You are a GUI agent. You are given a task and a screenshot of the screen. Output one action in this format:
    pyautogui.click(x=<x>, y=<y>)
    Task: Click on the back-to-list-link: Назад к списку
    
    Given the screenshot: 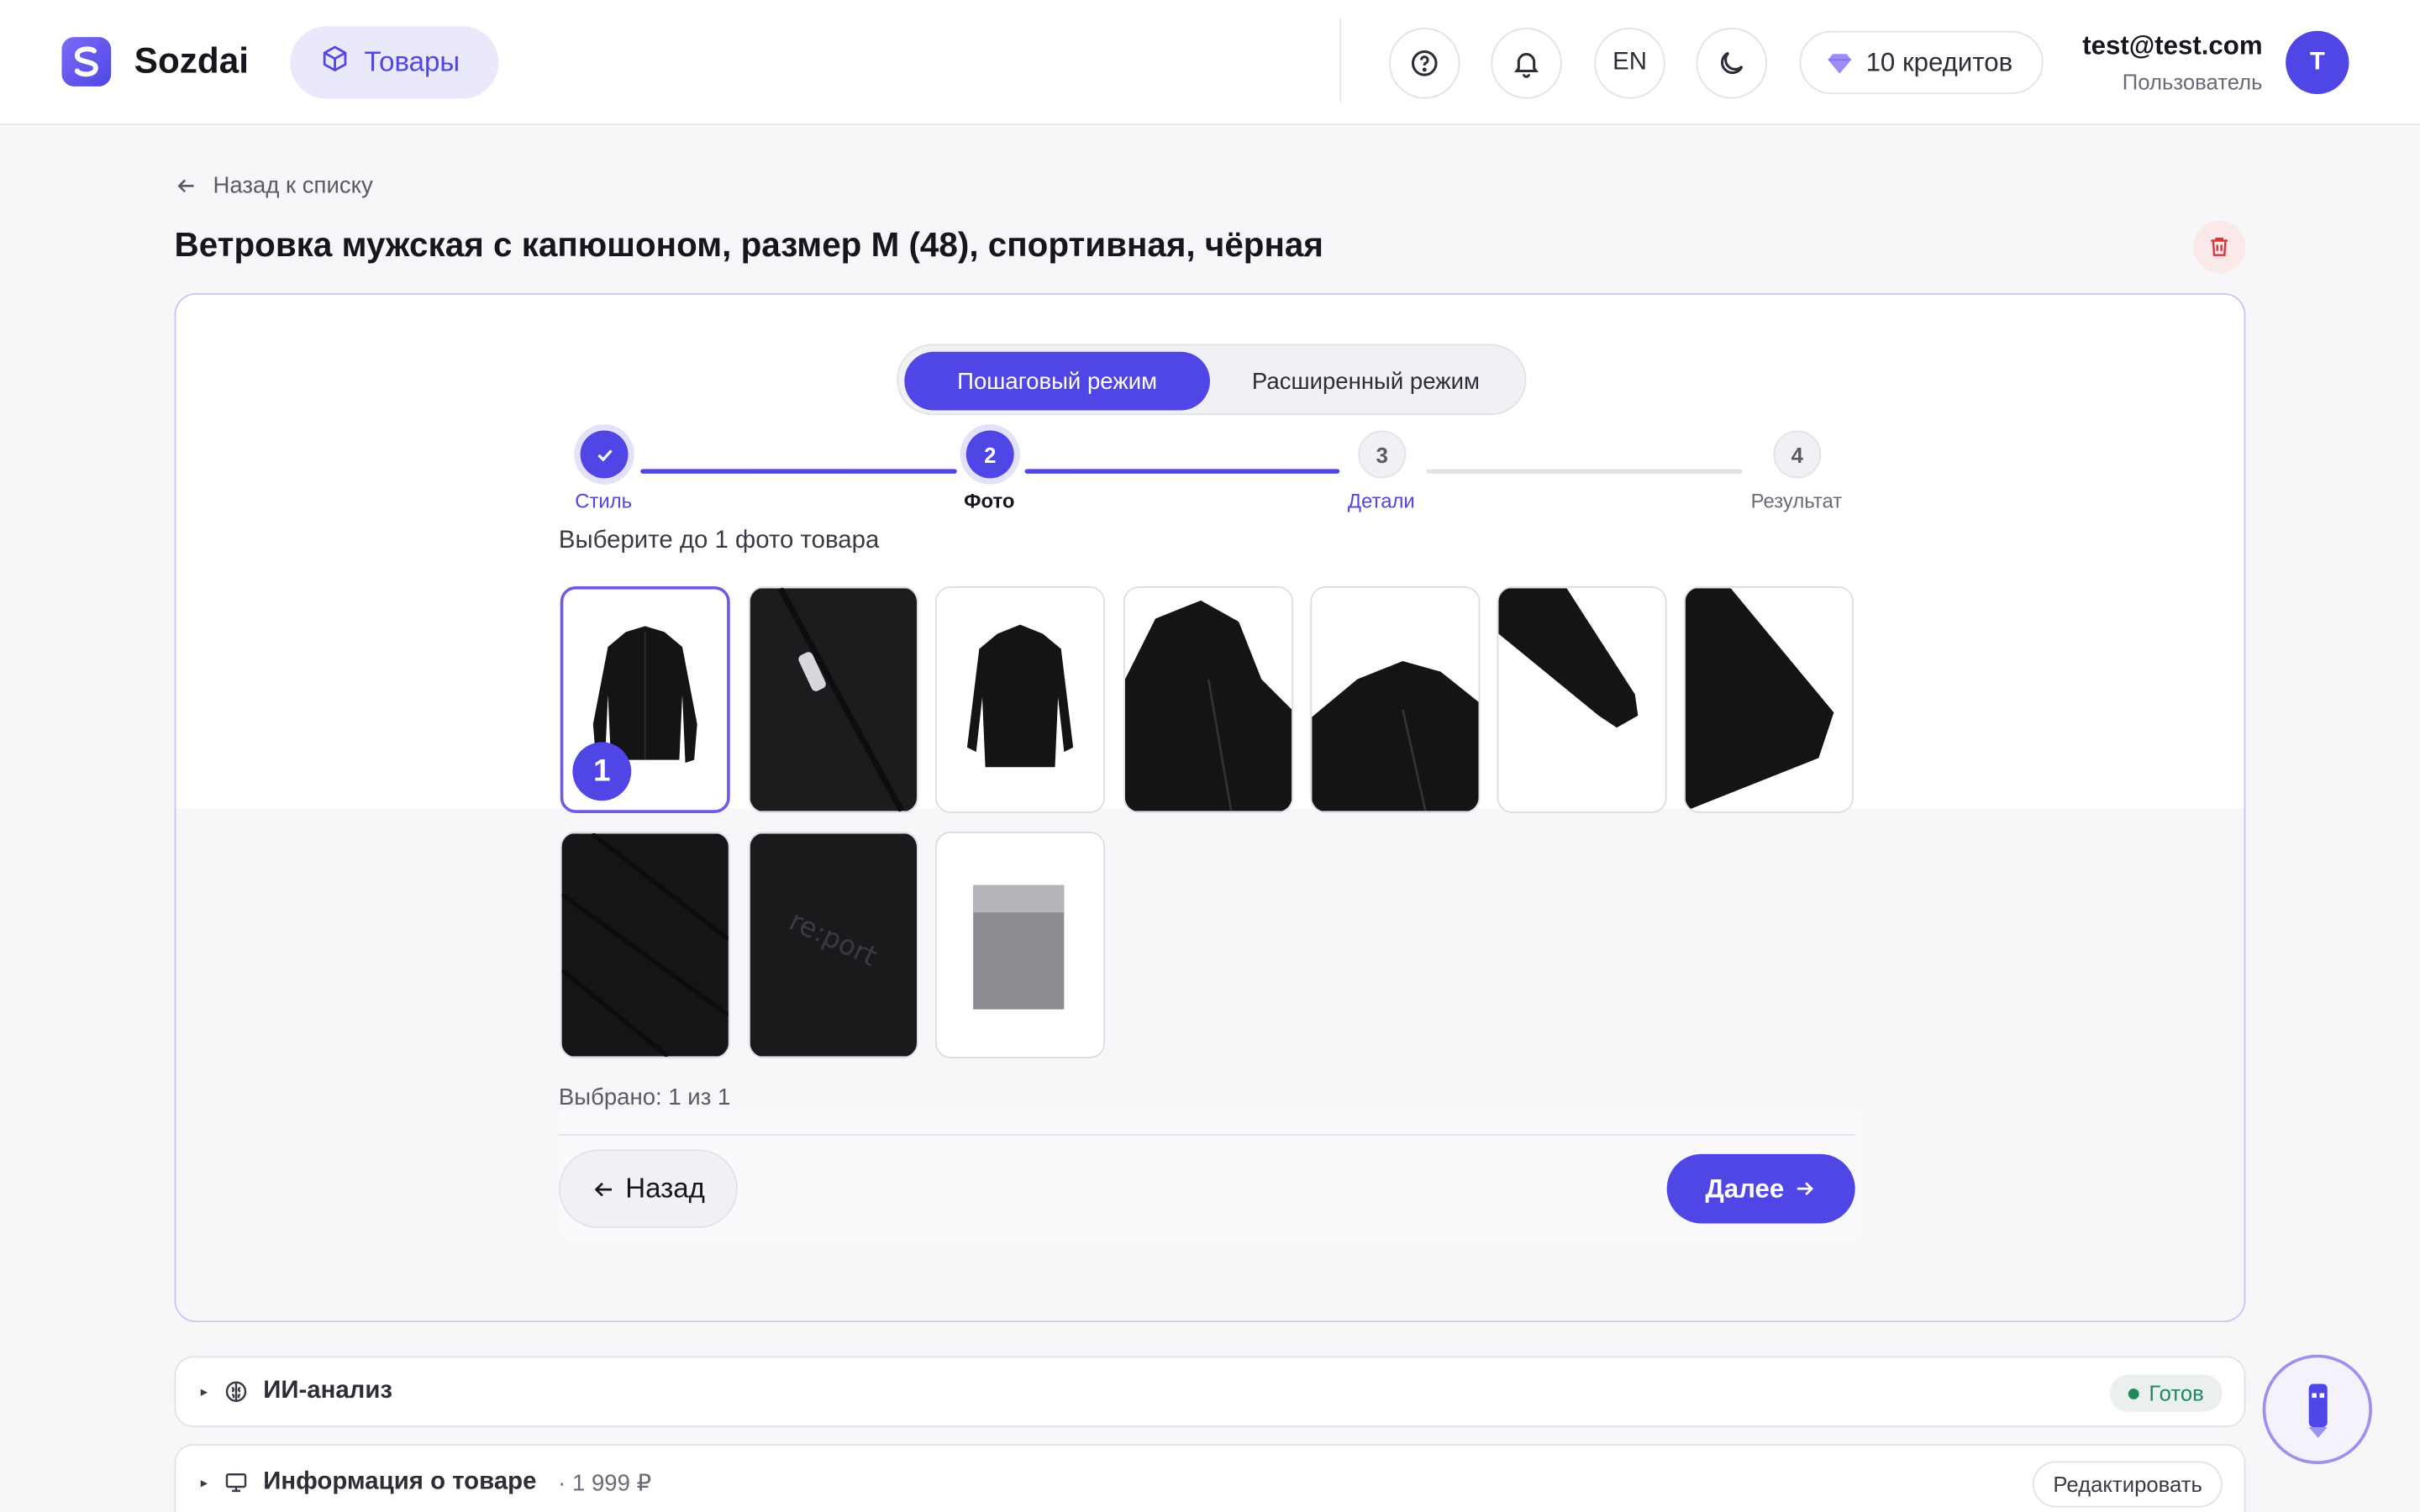 What is the action you would take?
    pyautogui.click(x=274, y=186)
    